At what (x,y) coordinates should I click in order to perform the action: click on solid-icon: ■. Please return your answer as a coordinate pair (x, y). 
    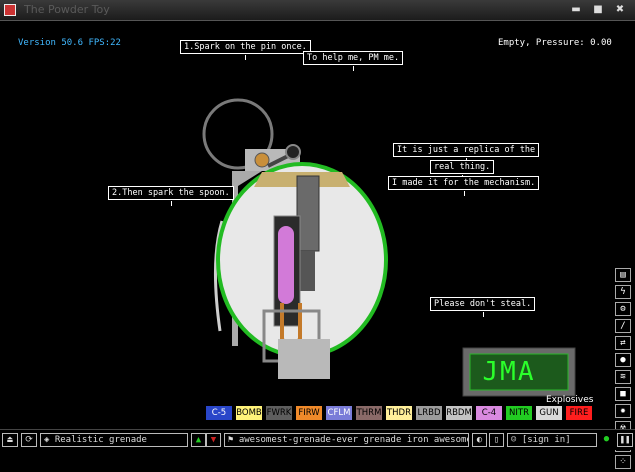
    Looking at the image, I should click on (623, 394).